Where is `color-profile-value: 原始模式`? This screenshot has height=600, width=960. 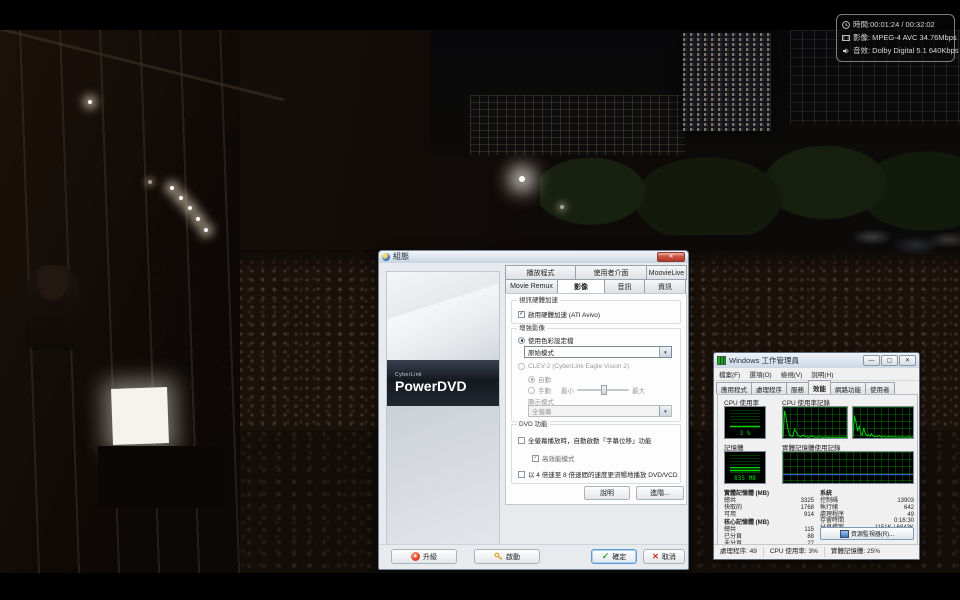
color-profile-value: 原始模式 is located at coordinates (541, 353).